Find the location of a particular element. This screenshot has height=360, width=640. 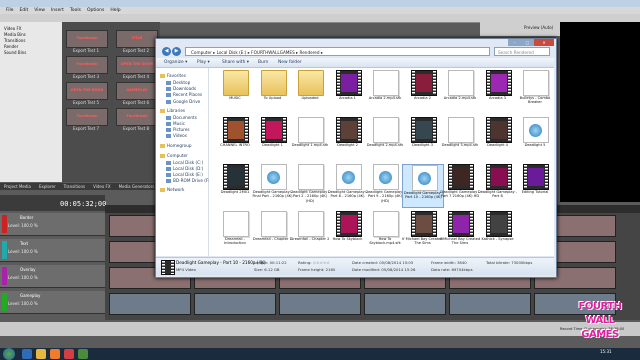

file-item: Deadlight 2M01 is located at coordinates (235, 186).